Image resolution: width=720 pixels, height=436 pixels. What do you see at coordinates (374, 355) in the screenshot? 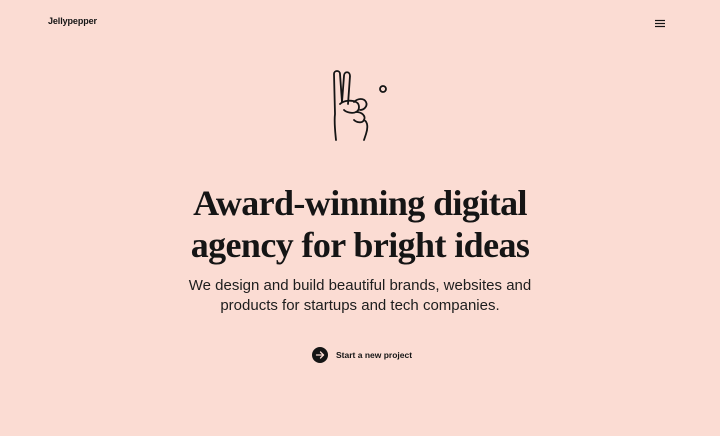
I see `cta-label: Start a new project` at bounding box center [374, 355].